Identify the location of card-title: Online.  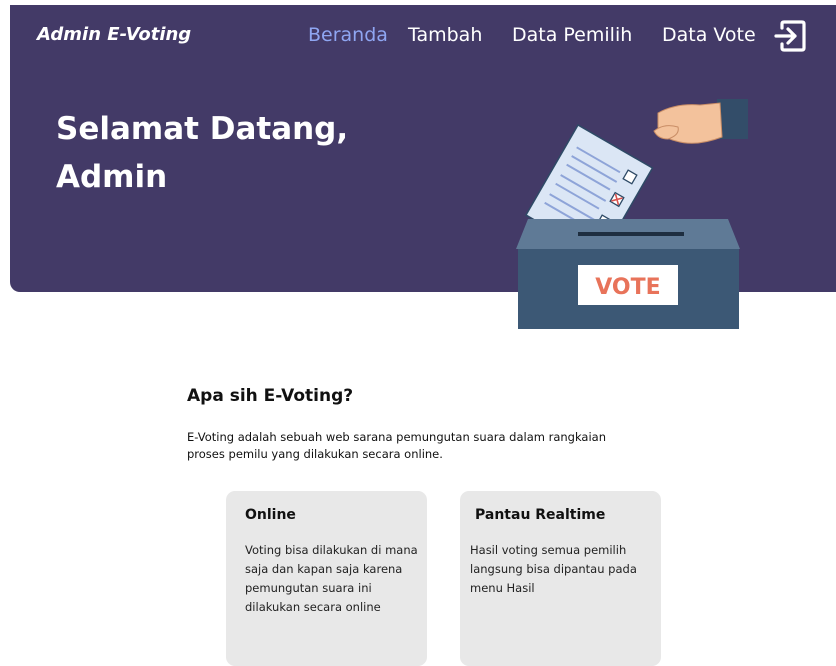
(270, 515).